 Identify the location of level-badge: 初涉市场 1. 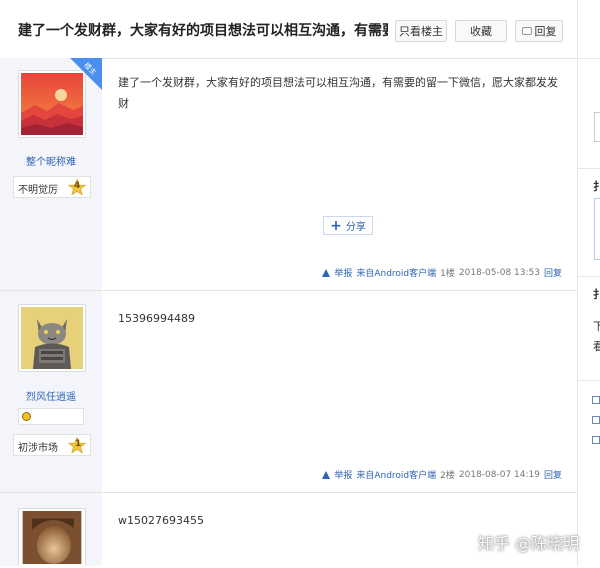
(52, 445).